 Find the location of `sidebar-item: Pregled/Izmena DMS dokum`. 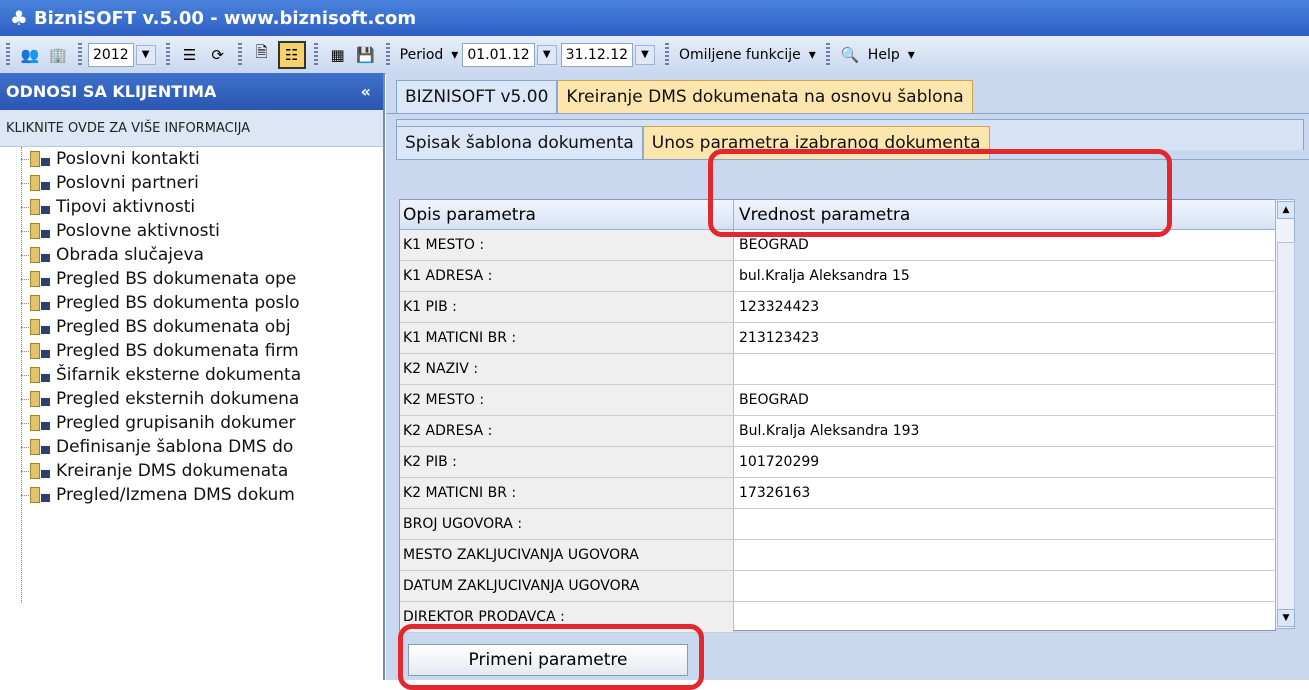

sidebar-item: Pregled/Izmena DMS dokum is located at coordinates (191, 495).